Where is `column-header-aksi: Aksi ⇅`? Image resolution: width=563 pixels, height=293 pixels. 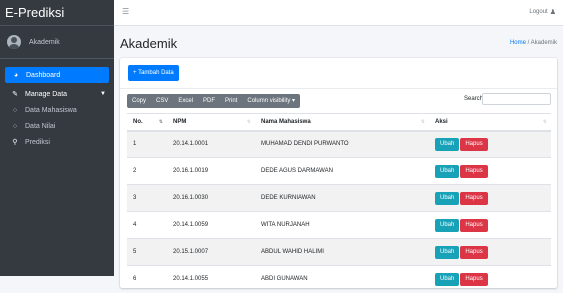 column-header-aksi: Aksi ⇅ is located at coordinates (490, 122).